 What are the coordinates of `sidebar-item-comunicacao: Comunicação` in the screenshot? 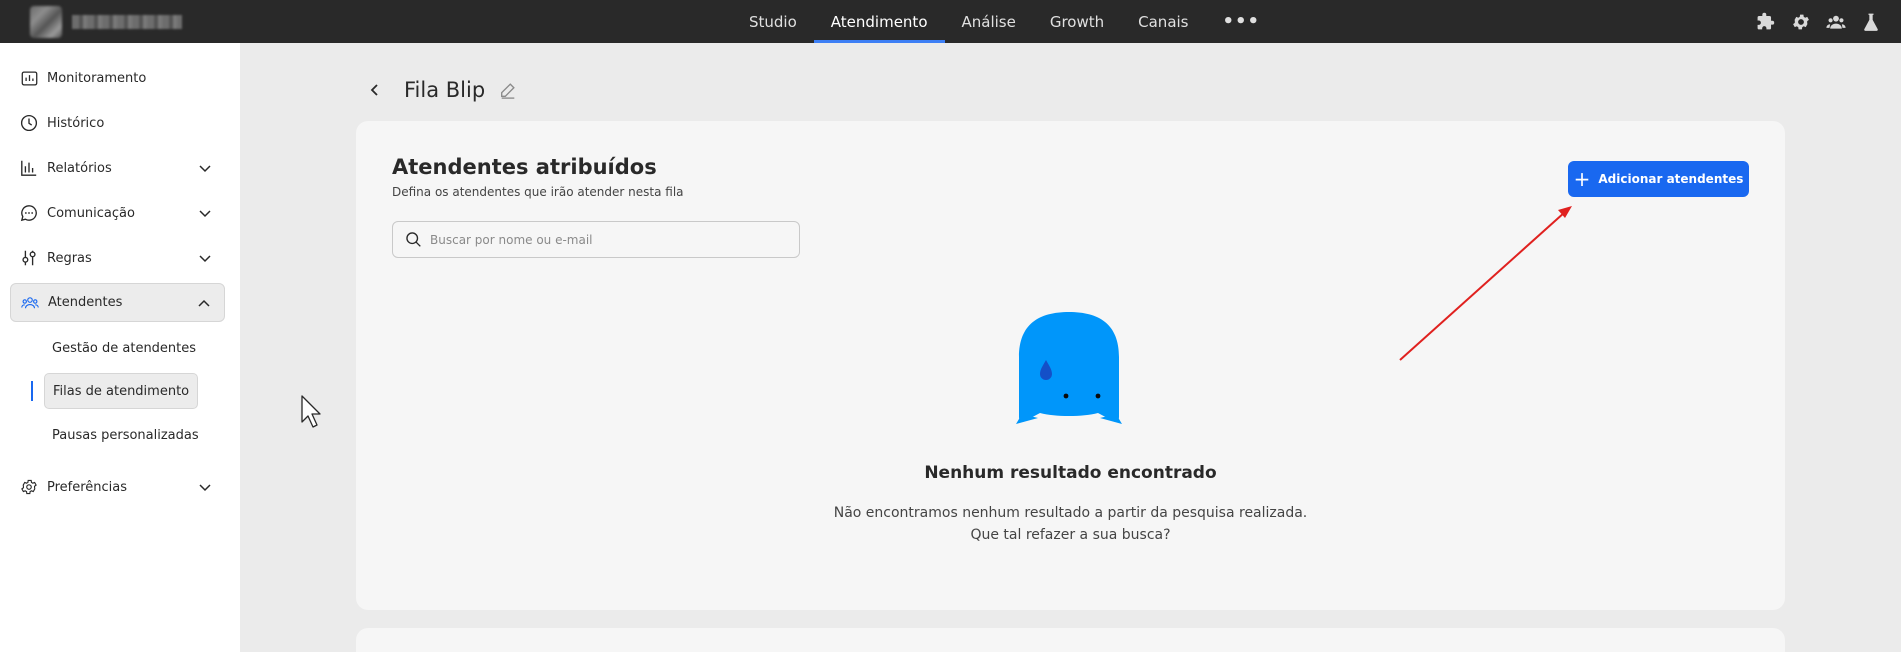 It's located at (117, 213).